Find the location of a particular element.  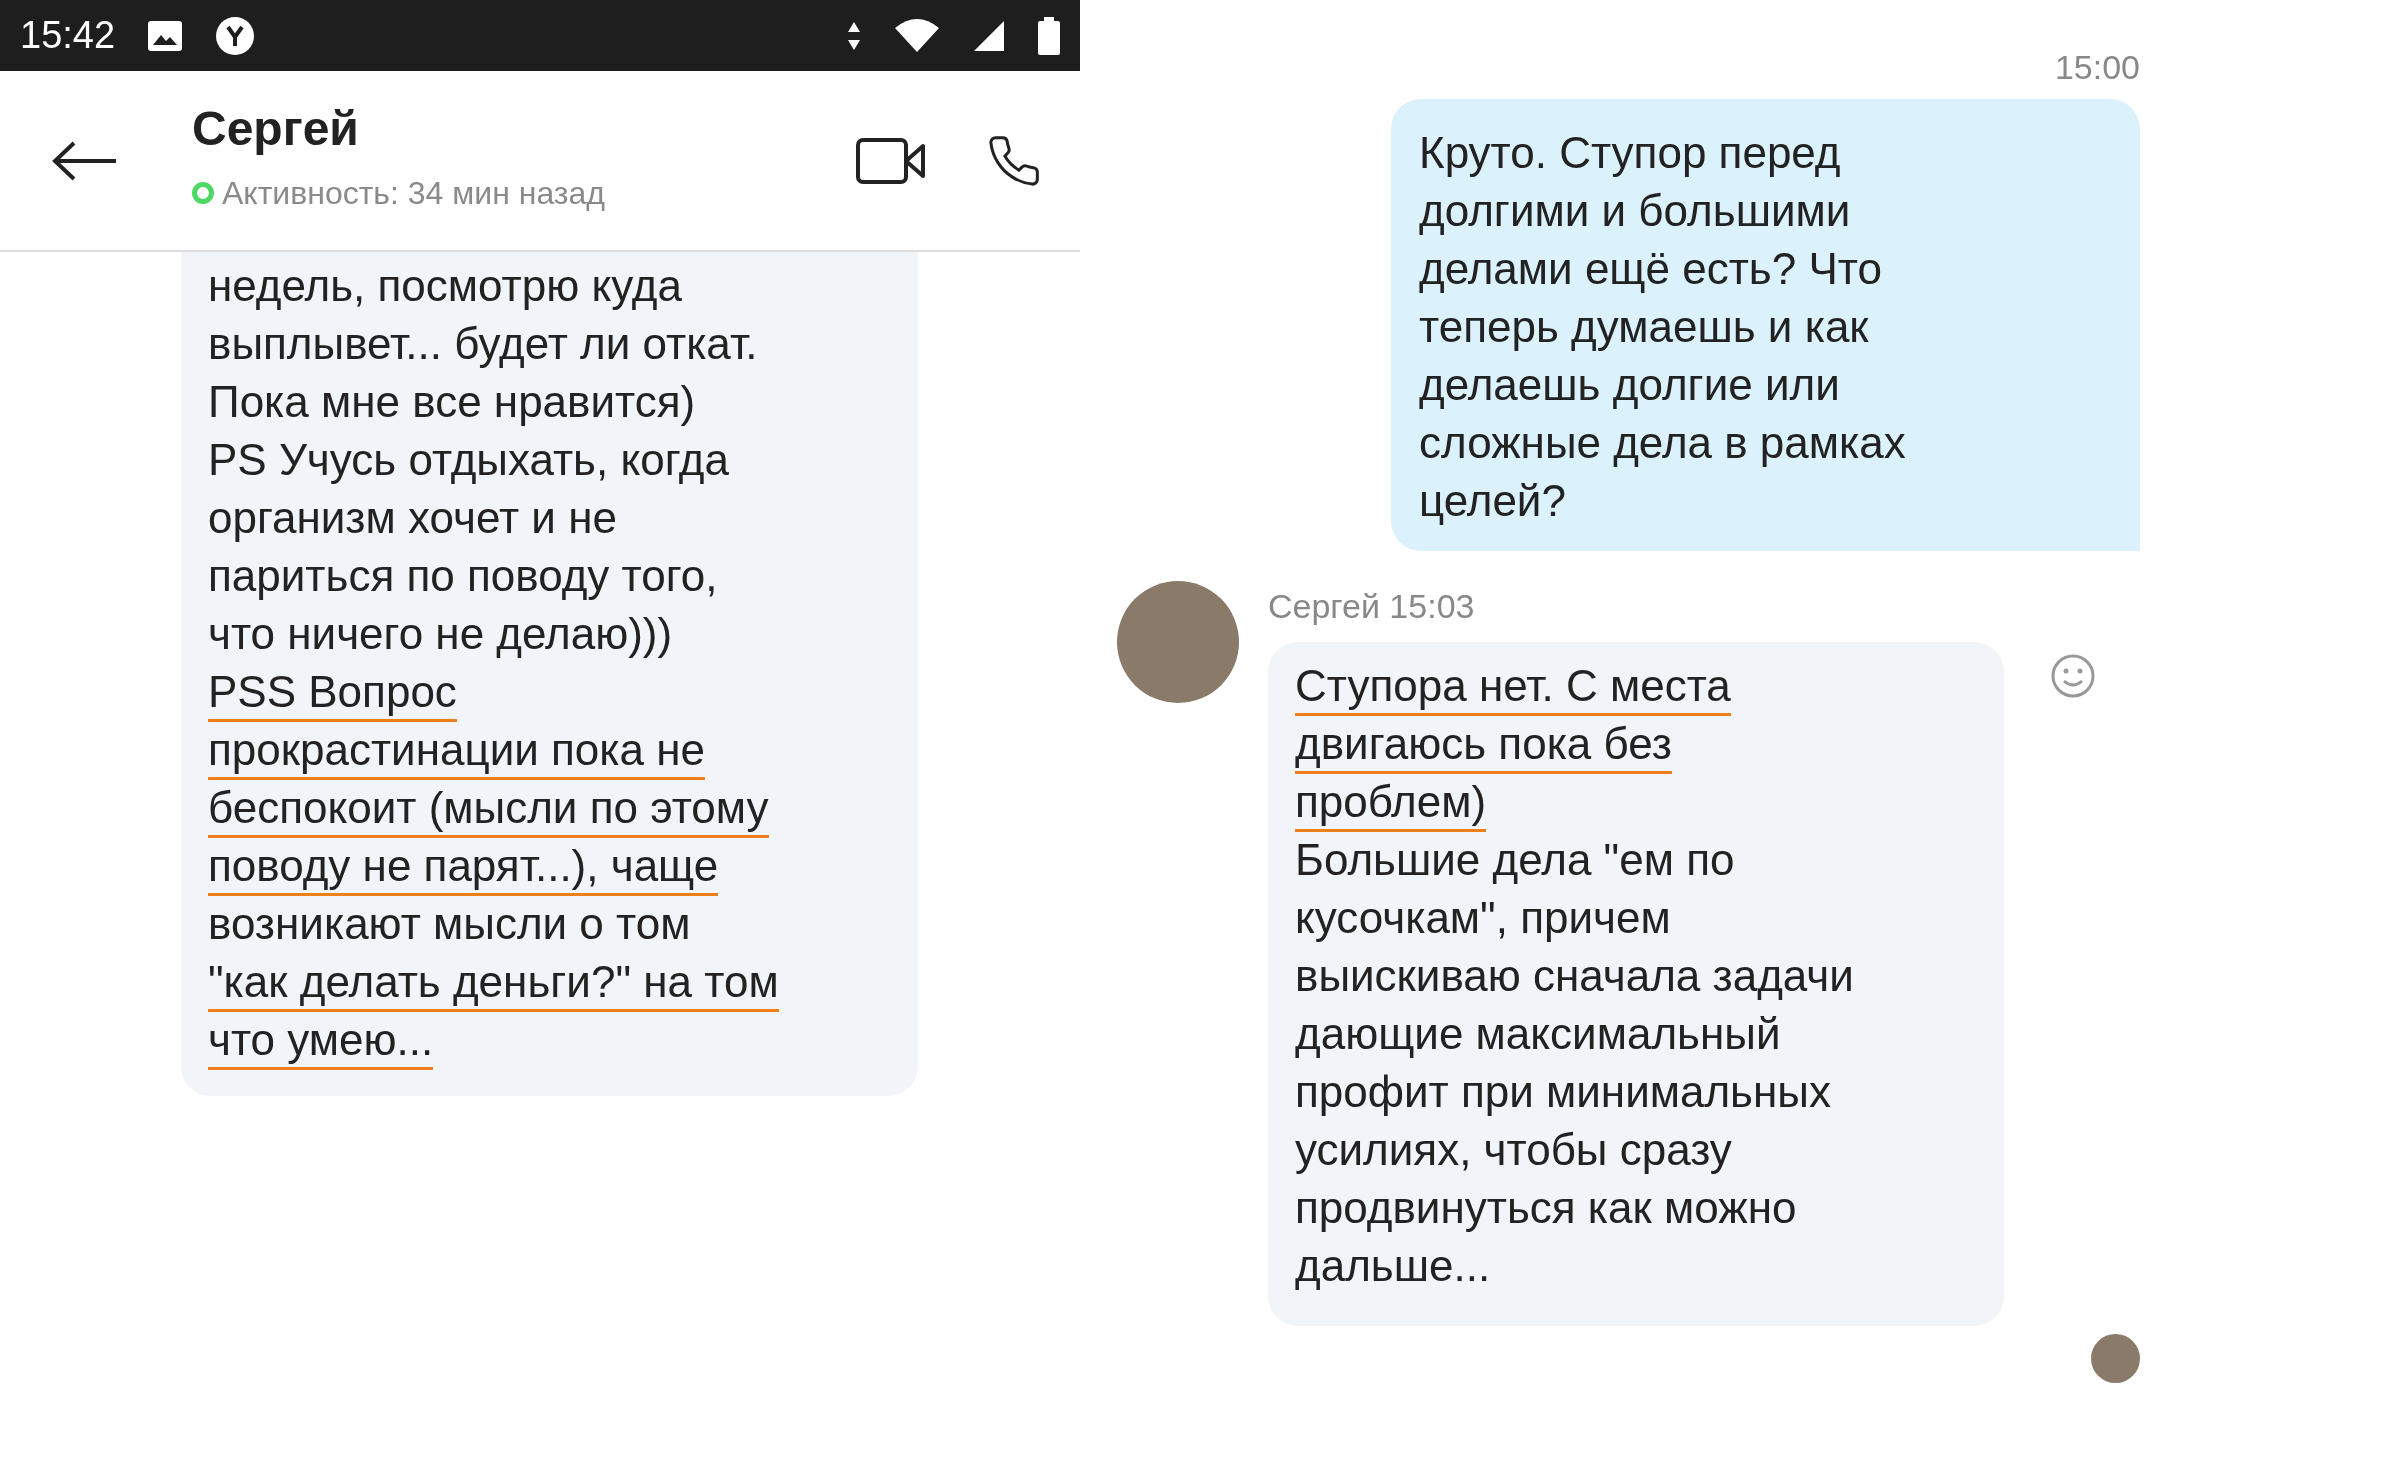

activity-status: Активность: 34 мин назад is located at coordinates (413, 193).